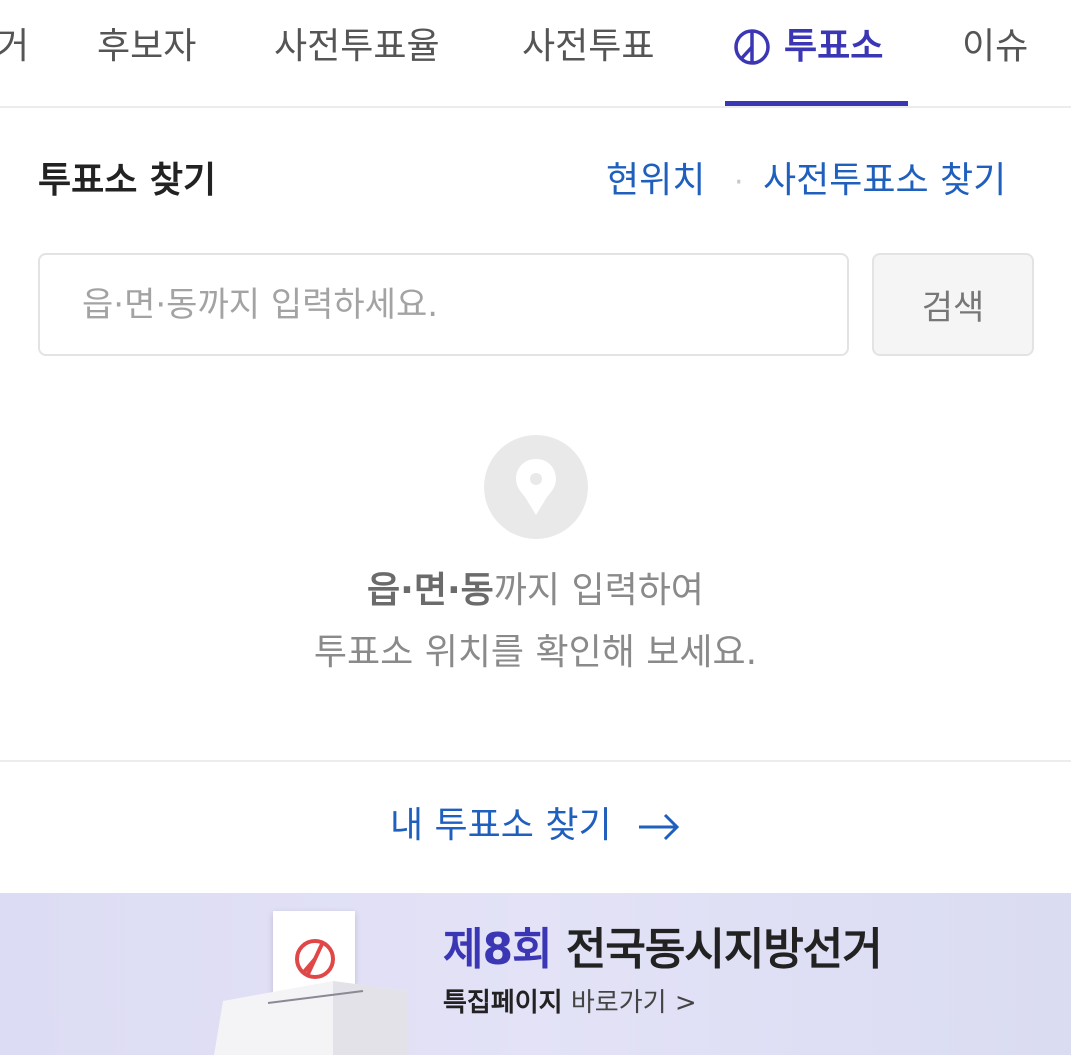 The height and width of the screenshot is (1055, 1071). What do you see at coordinates (816, 103) in the screenshot?
I see `active-tab-indicator` at bounding box center [816, 103].